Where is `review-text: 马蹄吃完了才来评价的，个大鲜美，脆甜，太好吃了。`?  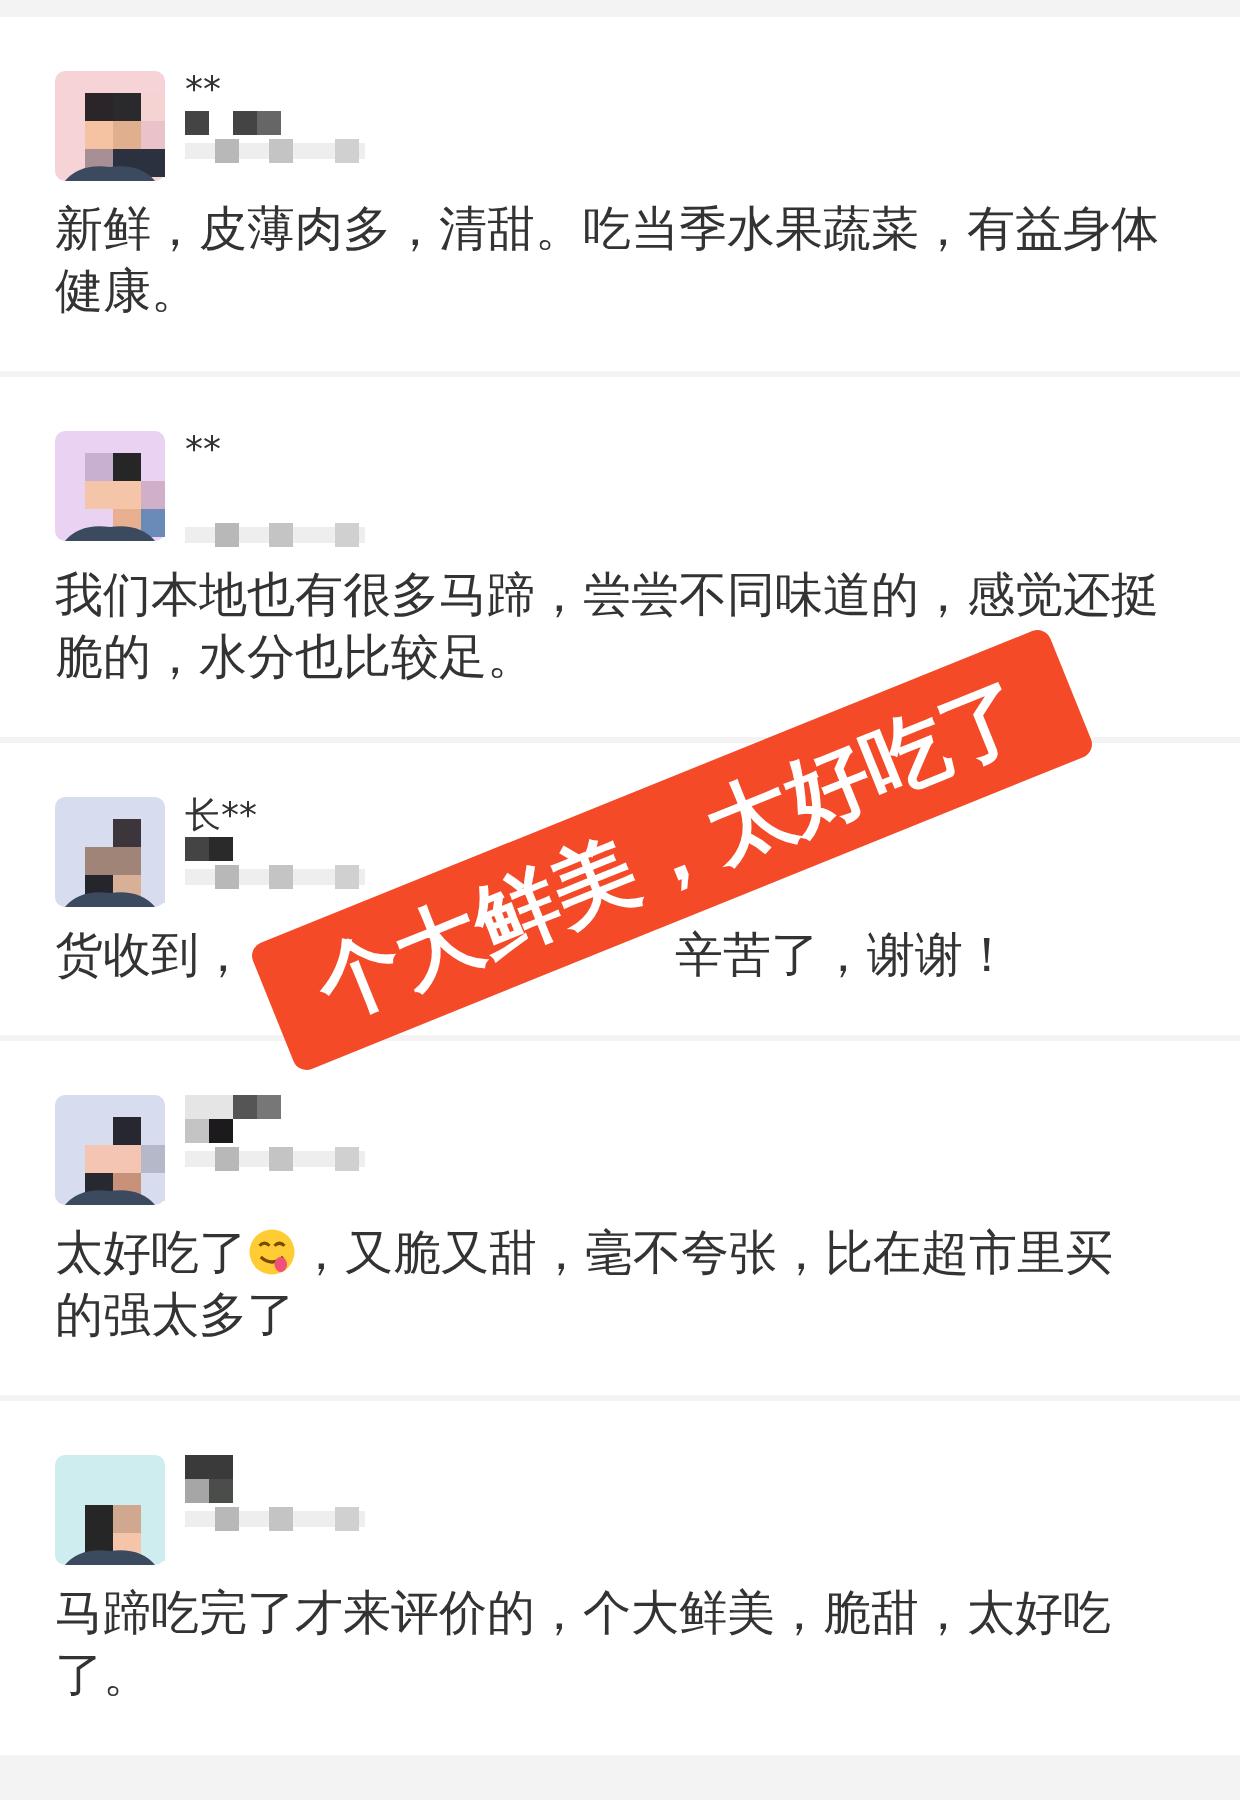 review-text: 马蹄吃完了才来评价的，个大鲜美，脆甜，太好吃了。 is located at coordinates (583, 1643).